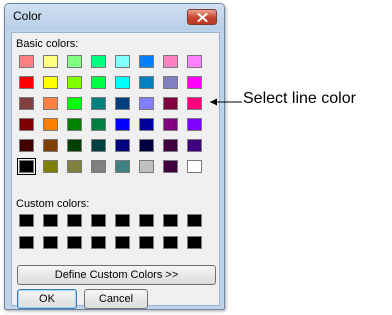 The height and width of the screenshot is (315, 392). What do you see at coordinates (226, 102) in the screenshot?
I see `callout-arrow` at bounding box center [226, 102].